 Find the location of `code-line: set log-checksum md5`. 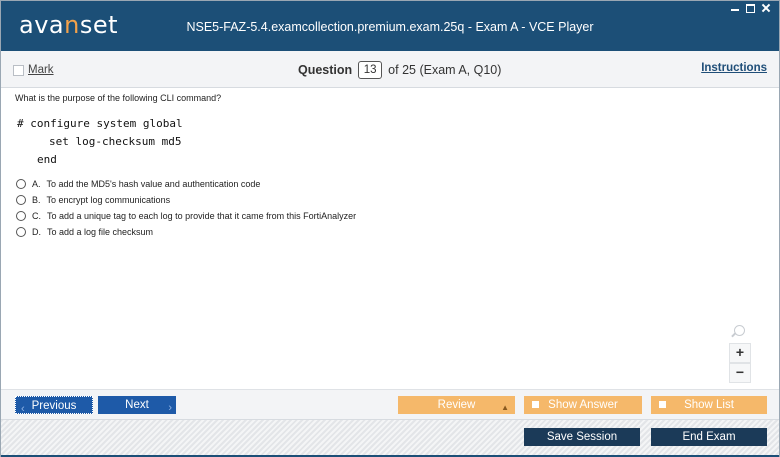

code-line: set log-checksum md5 is located at coordinates (115, 141).